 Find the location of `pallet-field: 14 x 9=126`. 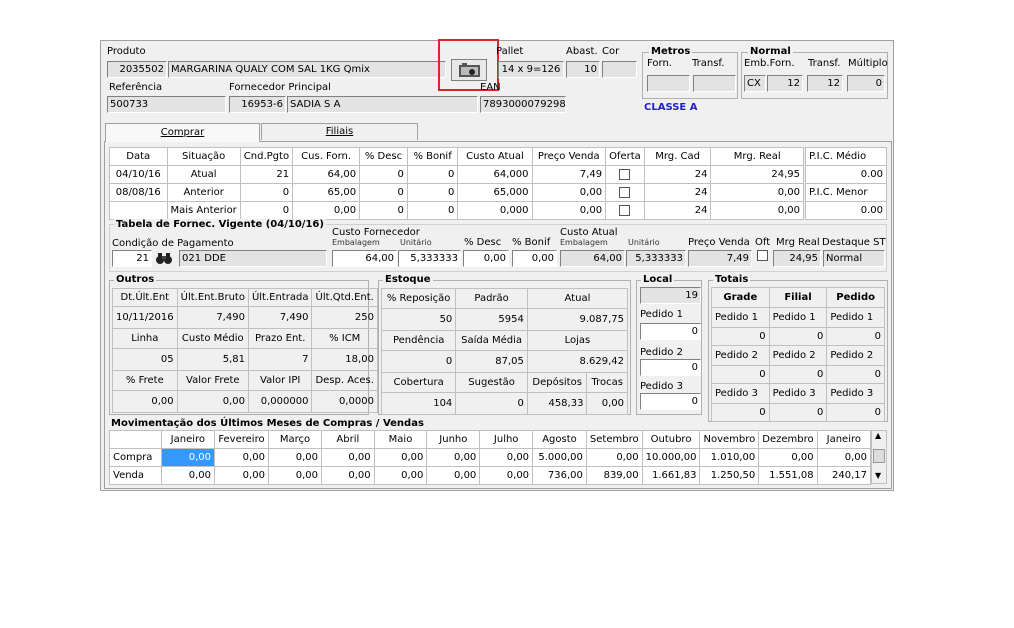

pallet-field: 14 x 9=126 is located at coordinates (531, 69).